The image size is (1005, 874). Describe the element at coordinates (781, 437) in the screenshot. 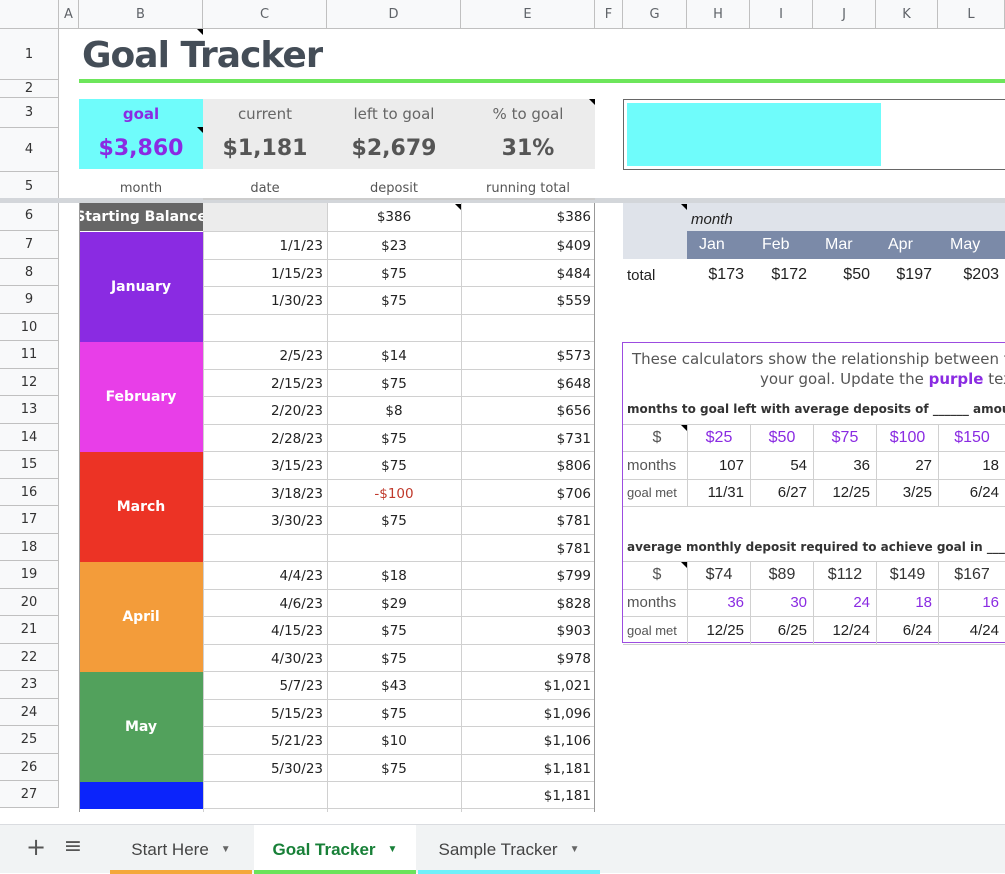

I see `calc-amount-value: $50` at that location.